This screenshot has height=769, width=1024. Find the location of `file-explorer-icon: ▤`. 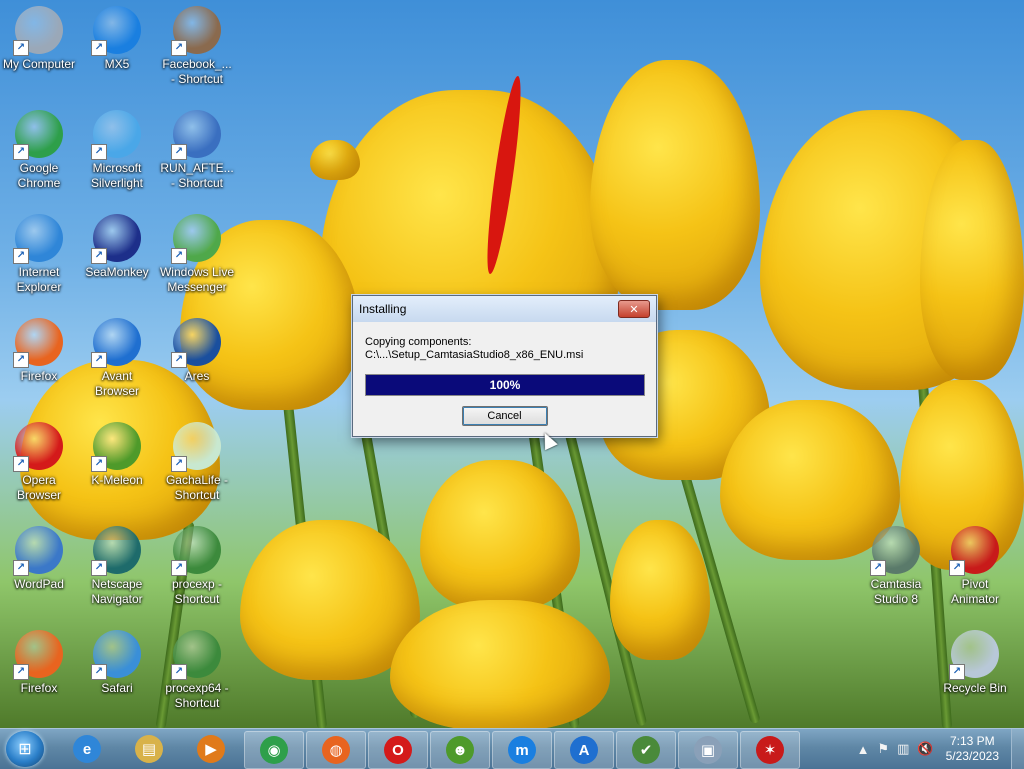

file-explorer-icon: ▤ is located at coordinates (149, 749).